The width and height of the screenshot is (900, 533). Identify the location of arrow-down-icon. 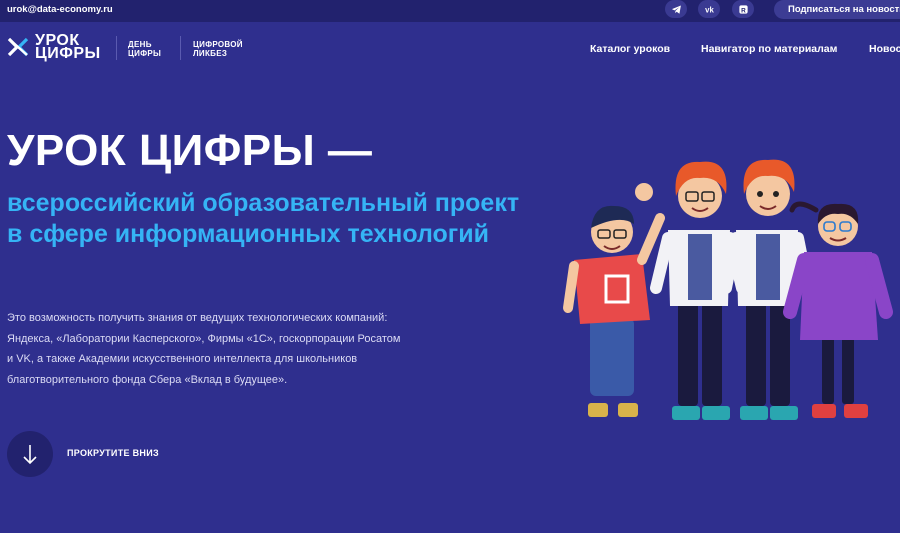
(30, 455).